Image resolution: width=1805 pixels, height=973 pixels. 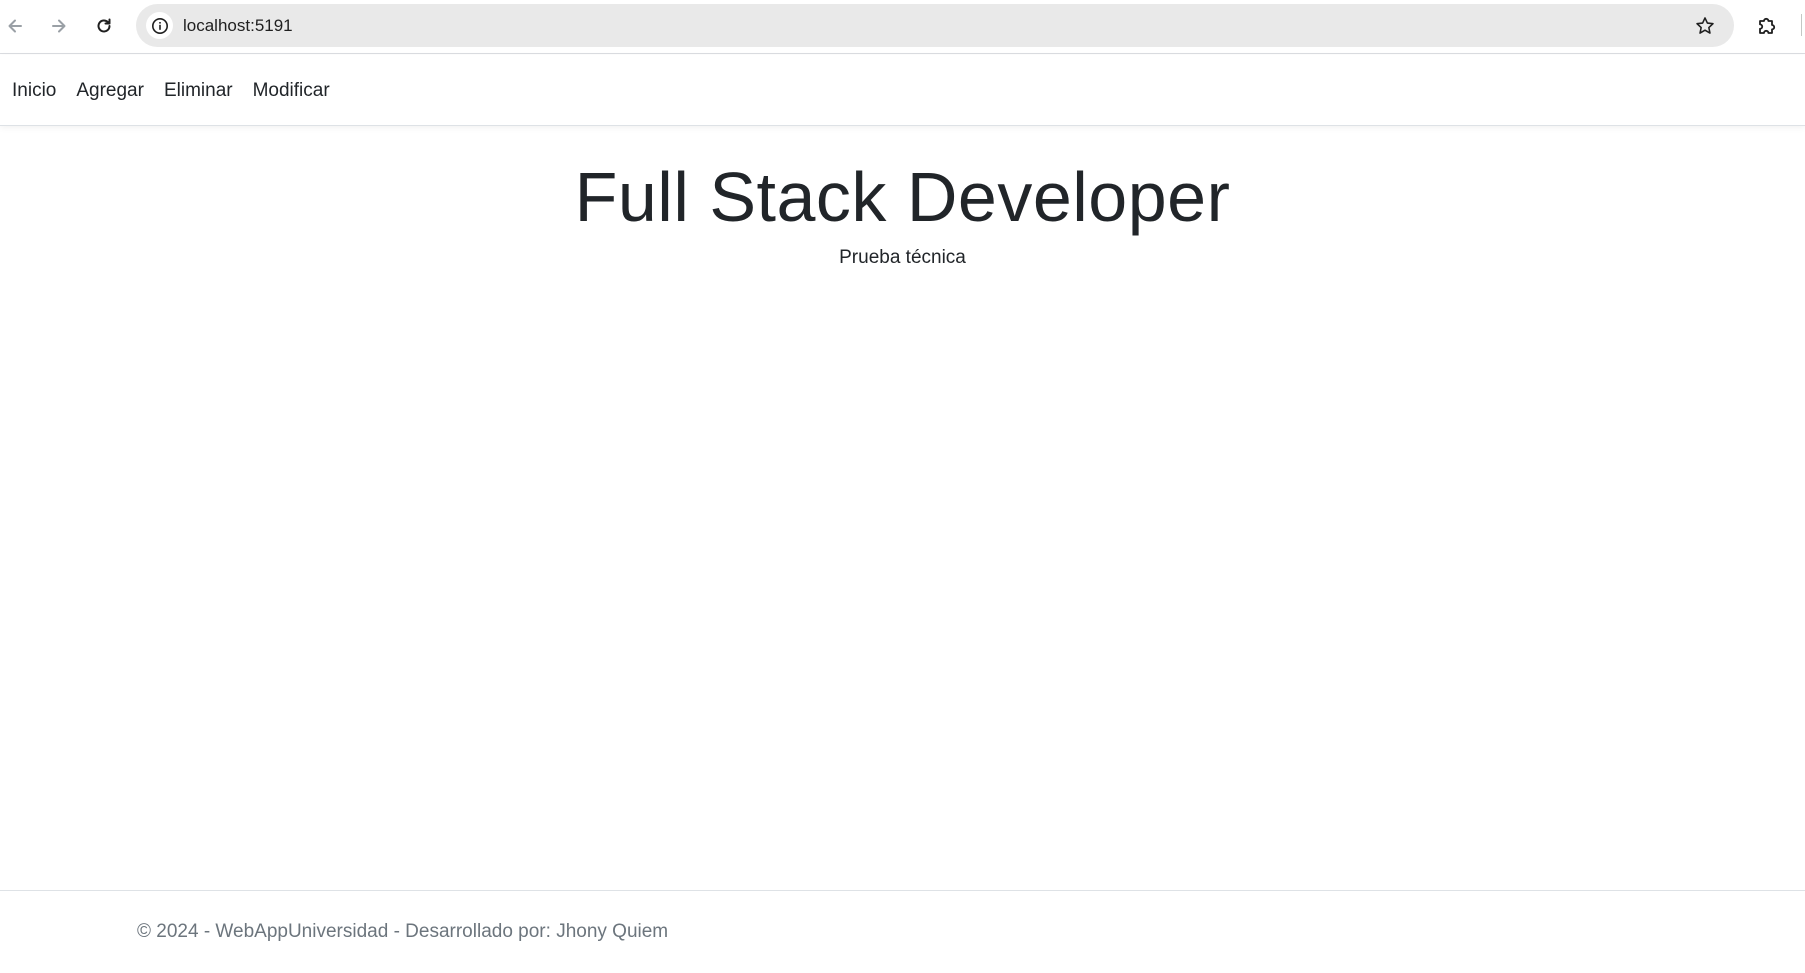 I want to click on back-button, so click(x=16, y=26).